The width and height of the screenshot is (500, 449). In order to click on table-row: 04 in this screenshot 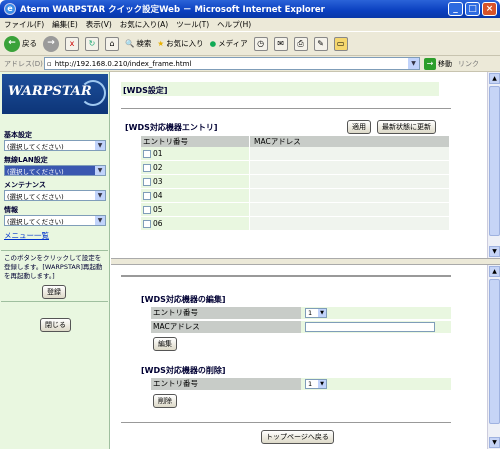, I will do `click(295, 196)`.